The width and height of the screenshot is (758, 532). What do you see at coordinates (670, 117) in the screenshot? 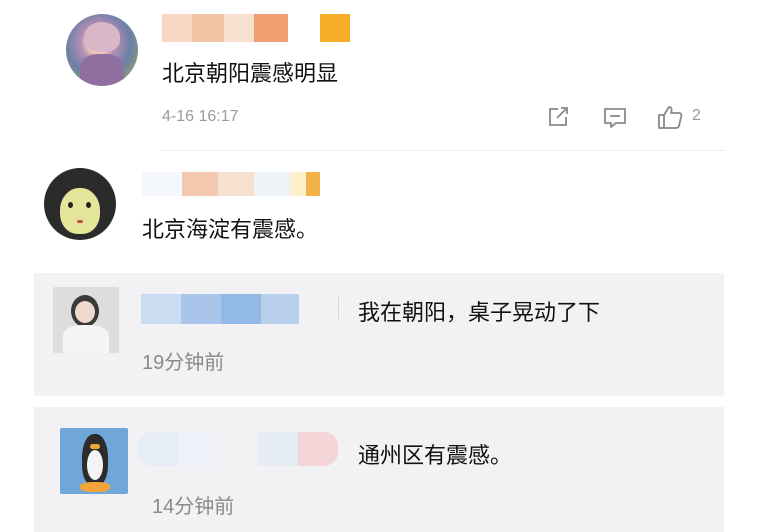
I see `thumbs-up-icon` at bounding box center [670, 117].